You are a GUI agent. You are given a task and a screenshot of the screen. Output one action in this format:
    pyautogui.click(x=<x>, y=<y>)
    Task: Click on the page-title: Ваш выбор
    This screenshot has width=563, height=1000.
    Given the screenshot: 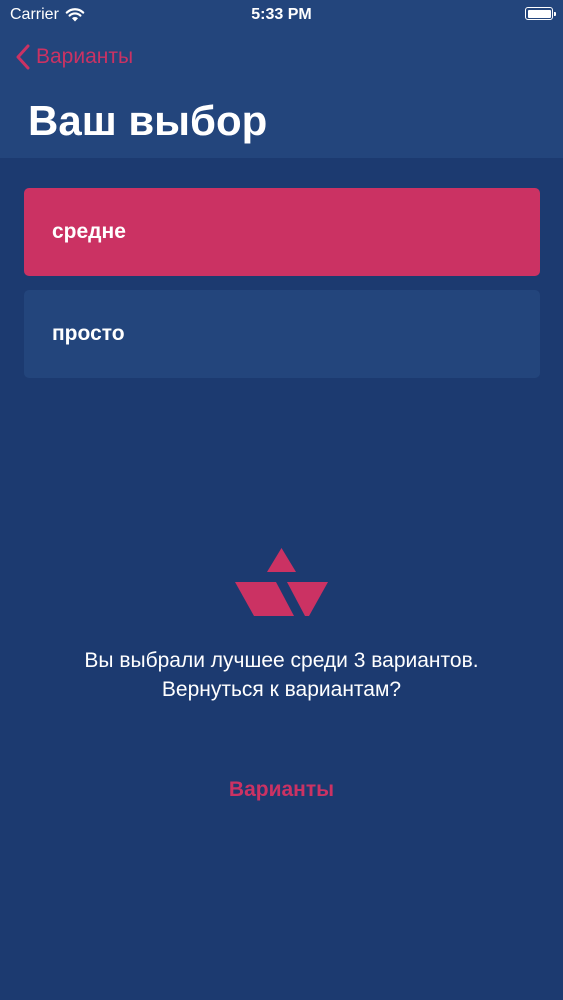 What is the action you would take?
    pyautogui.click(x=148, y=120)
    